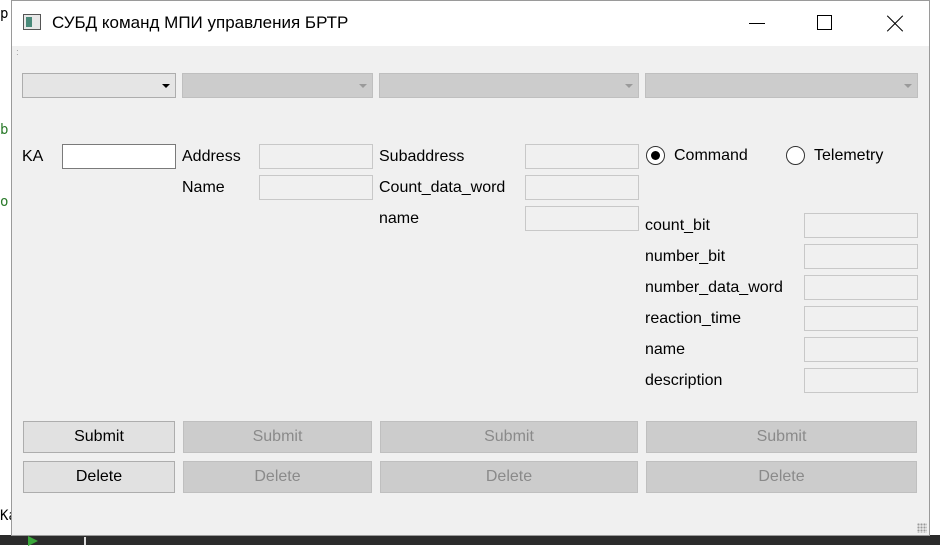  Describe the element at coordinates (4, 130) in the screenshot. I see `background-text: b` at that location.